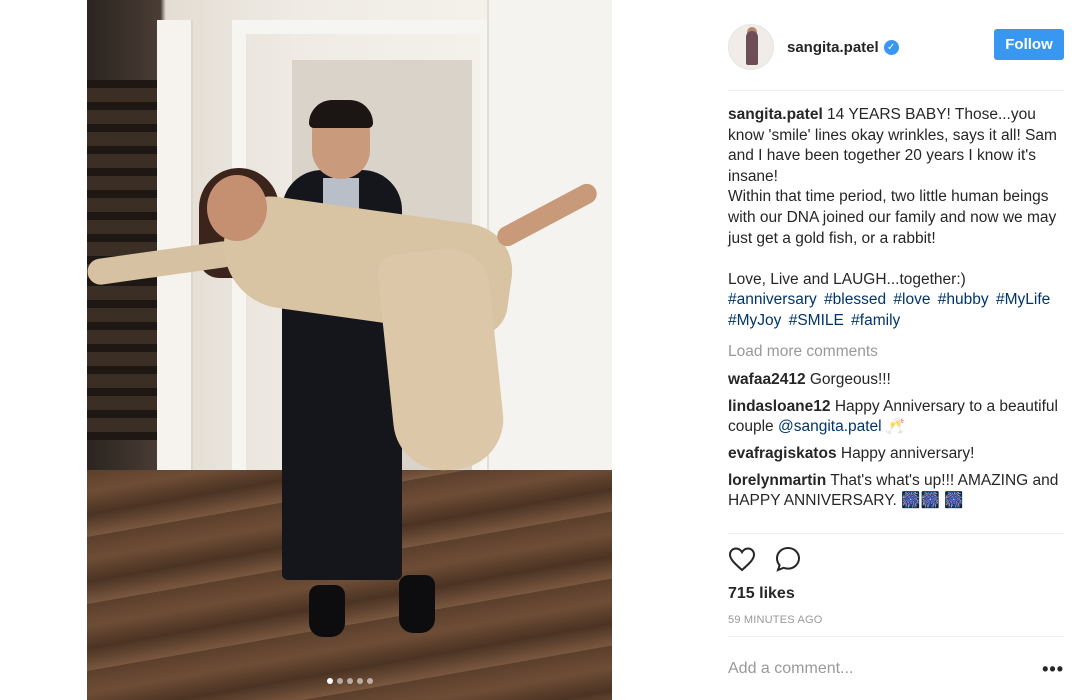 This screenshot has height=700, width=1074. Describe the element at coordinates (237, 208) in the screenshot. I see `photo-woman-head` at that location.